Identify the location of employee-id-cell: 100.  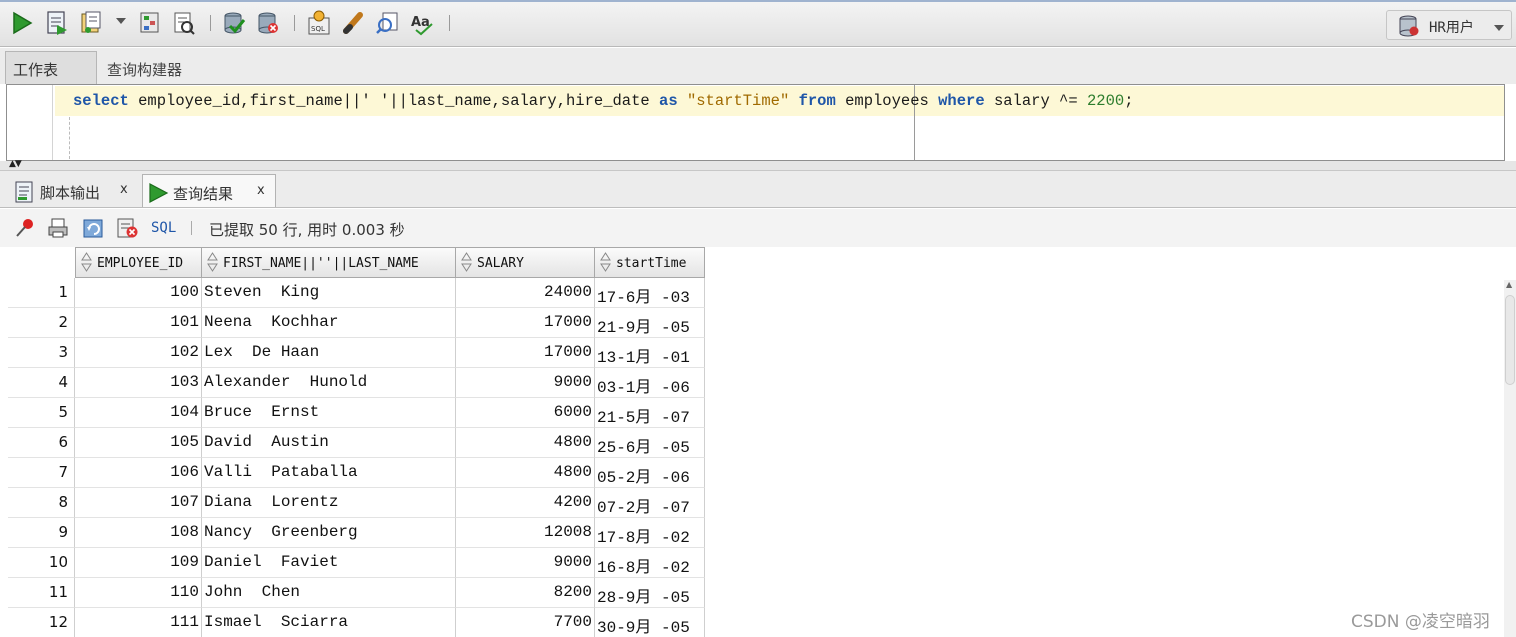
(138, 293).